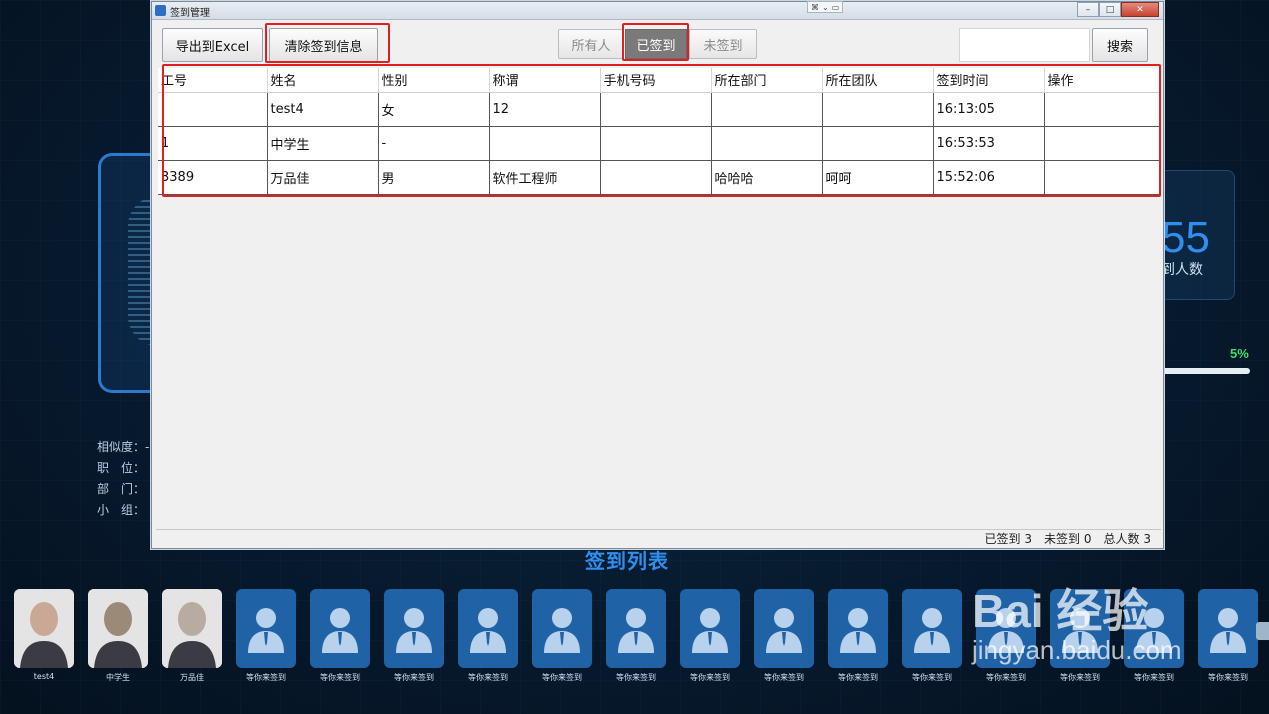  I want to click on progress-percent: 5%, so click(1239, 353).